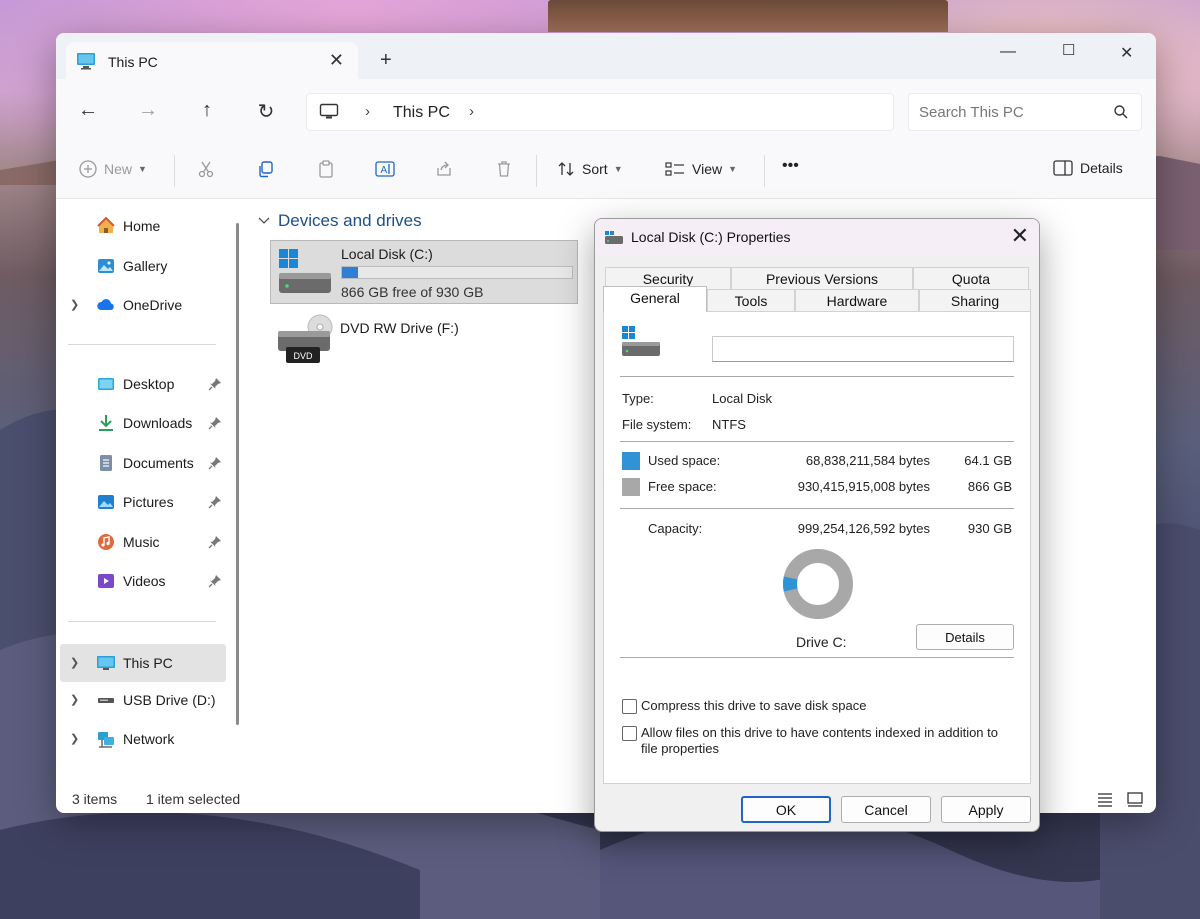  What do you see at coordinates (1105, 799) in the screenshot?
I see `details-view-icon` at bounding box center [1105, 799].